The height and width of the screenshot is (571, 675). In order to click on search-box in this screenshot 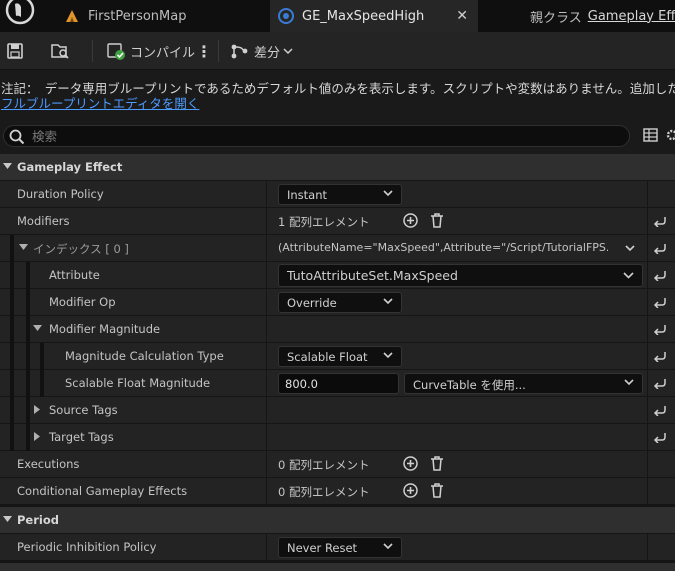, I will do `click(316, 136)`.